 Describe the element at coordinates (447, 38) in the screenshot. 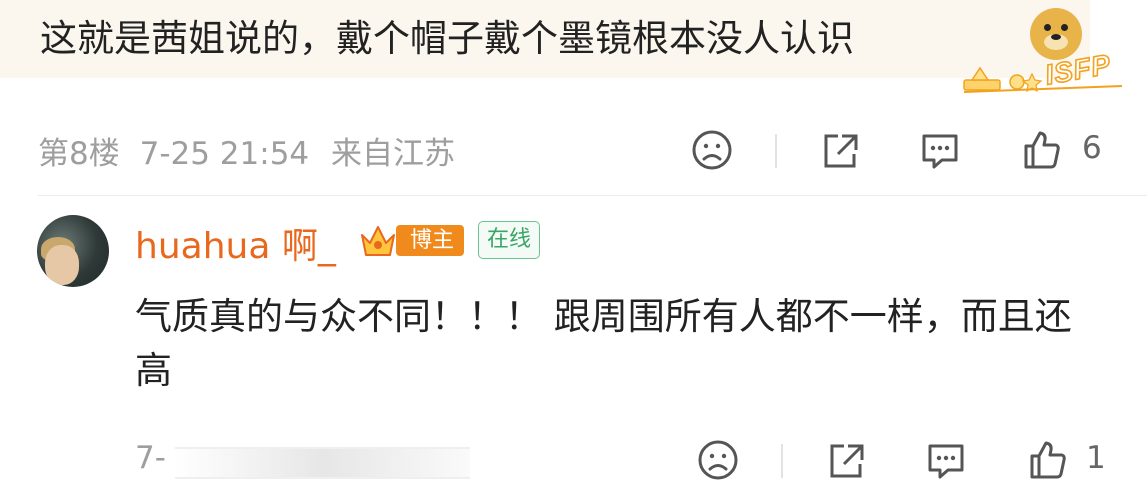

I see `comment-text: 这就是茜姐说的，戴个帽子戴个墨镜根本没人认识` at that location.